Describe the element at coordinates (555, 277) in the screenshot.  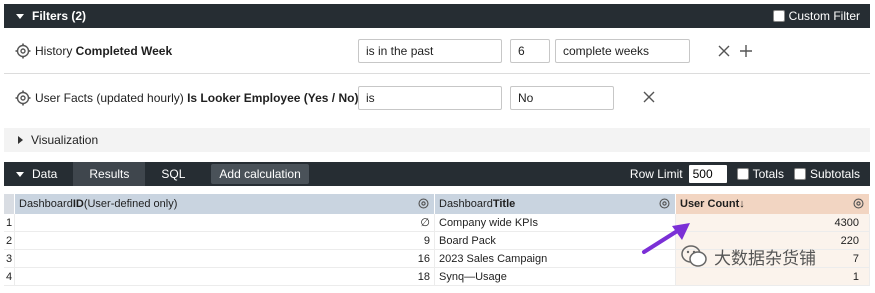
I see `cell-dashboard-title: Synq—Usage` at that location.